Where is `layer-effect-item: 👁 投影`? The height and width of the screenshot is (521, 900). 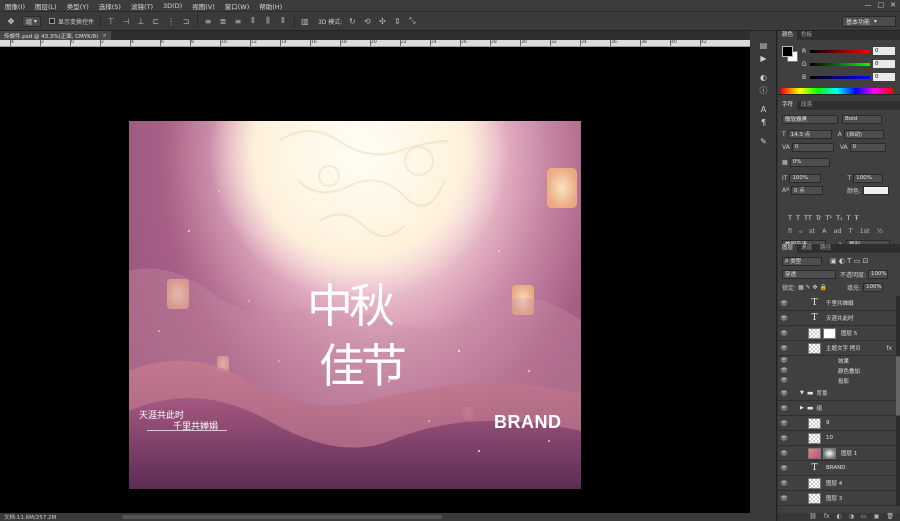
layer-effect-item: 👁 投影 is located at coordinates (837, 380).